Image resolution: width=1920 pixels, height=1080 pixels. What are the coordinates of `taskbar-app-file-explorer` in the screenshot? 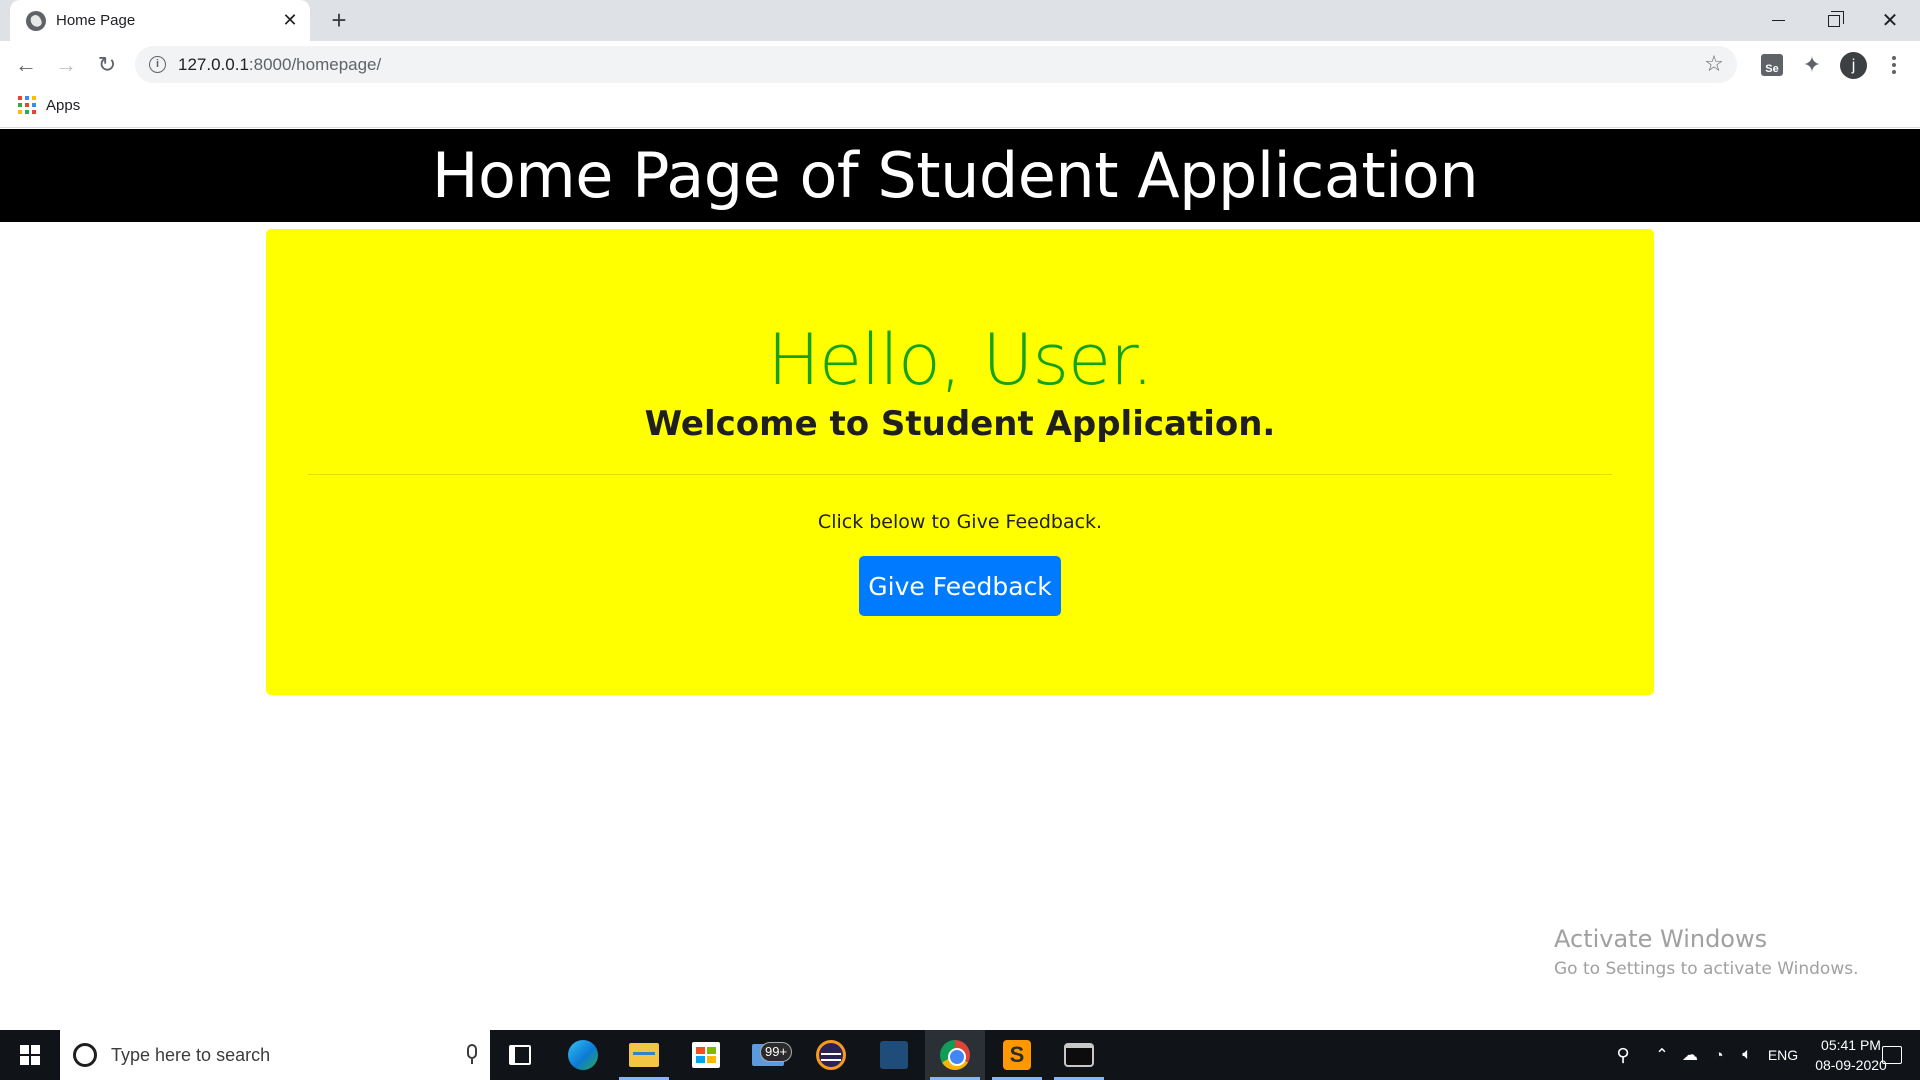 It's located at (644, 1055).